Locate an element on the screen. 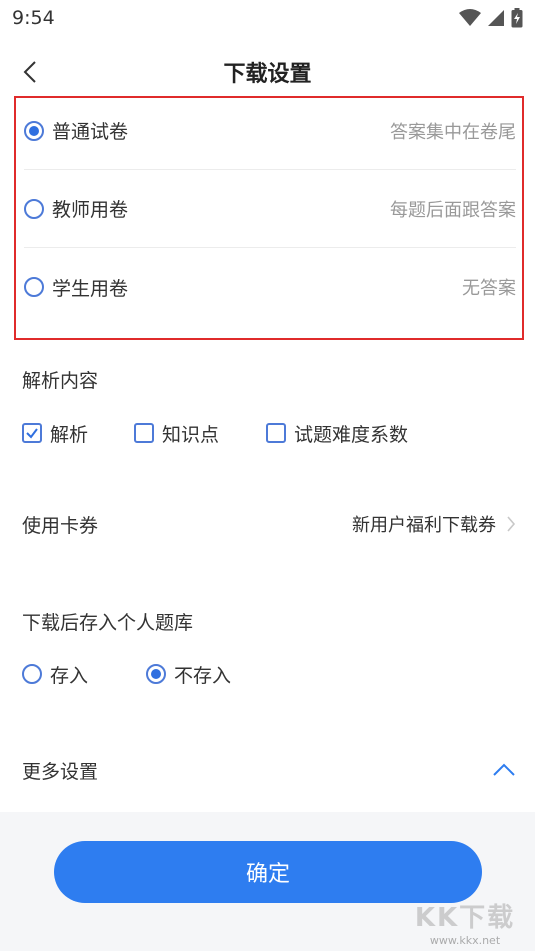 This screenshot has width=535, height=951. checkbox-label: 知识点 is located at coordinates (191, 434).